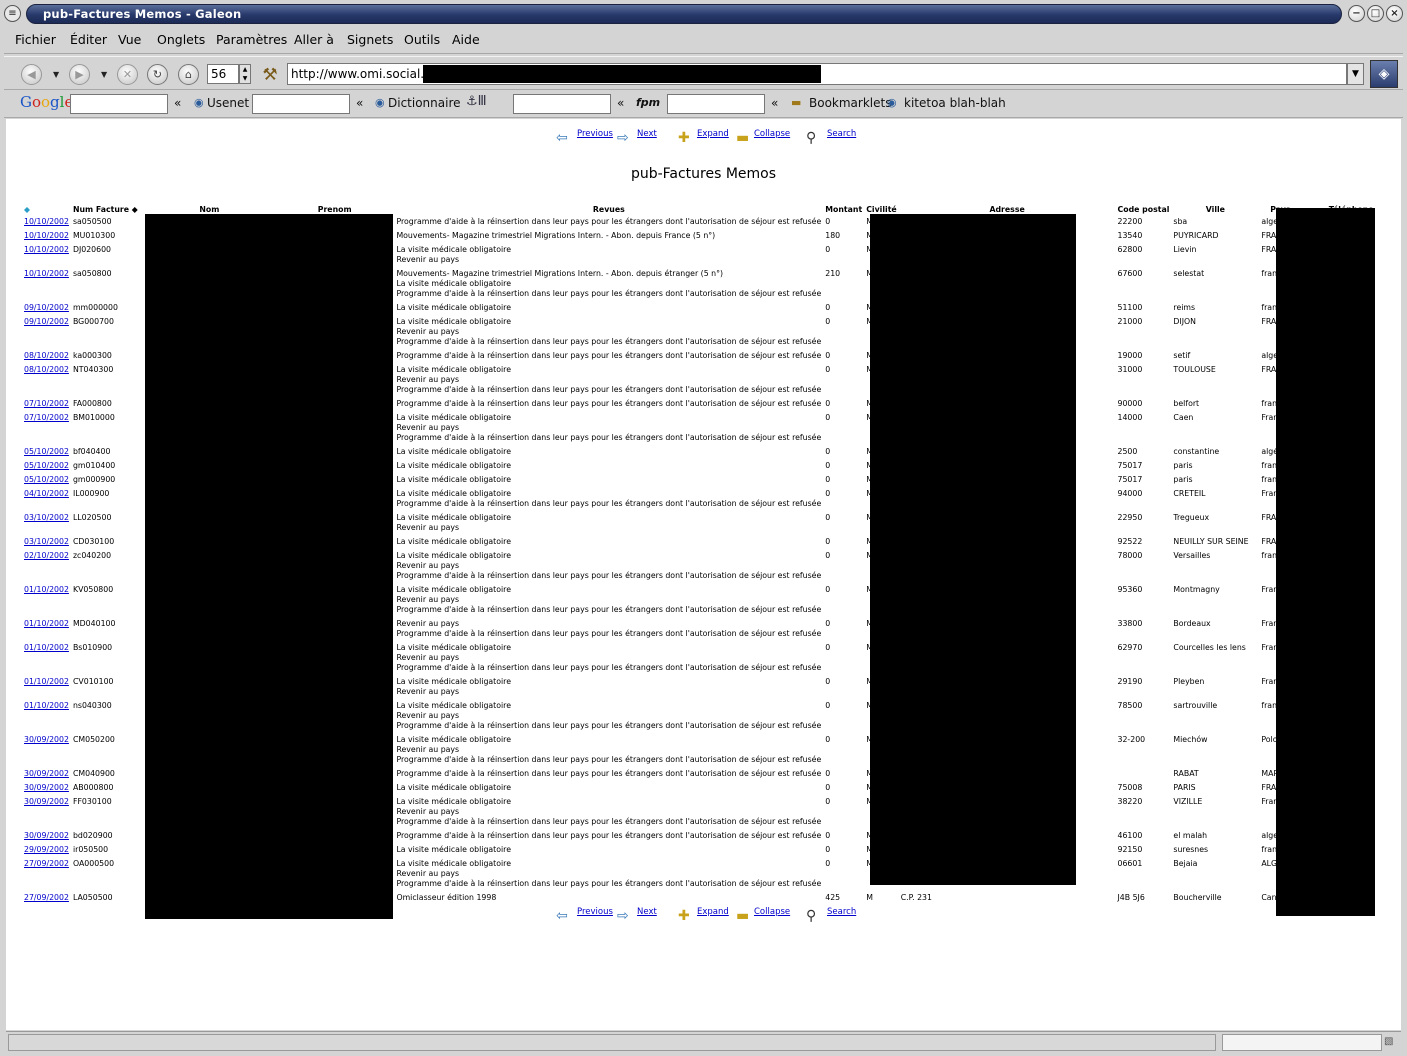 Image resolution: width=1407 pixels, height=1056 pixels. Describe the element at coordinates (422, 39) in the screenshot. I see `menu-outils: Outils` at that location.